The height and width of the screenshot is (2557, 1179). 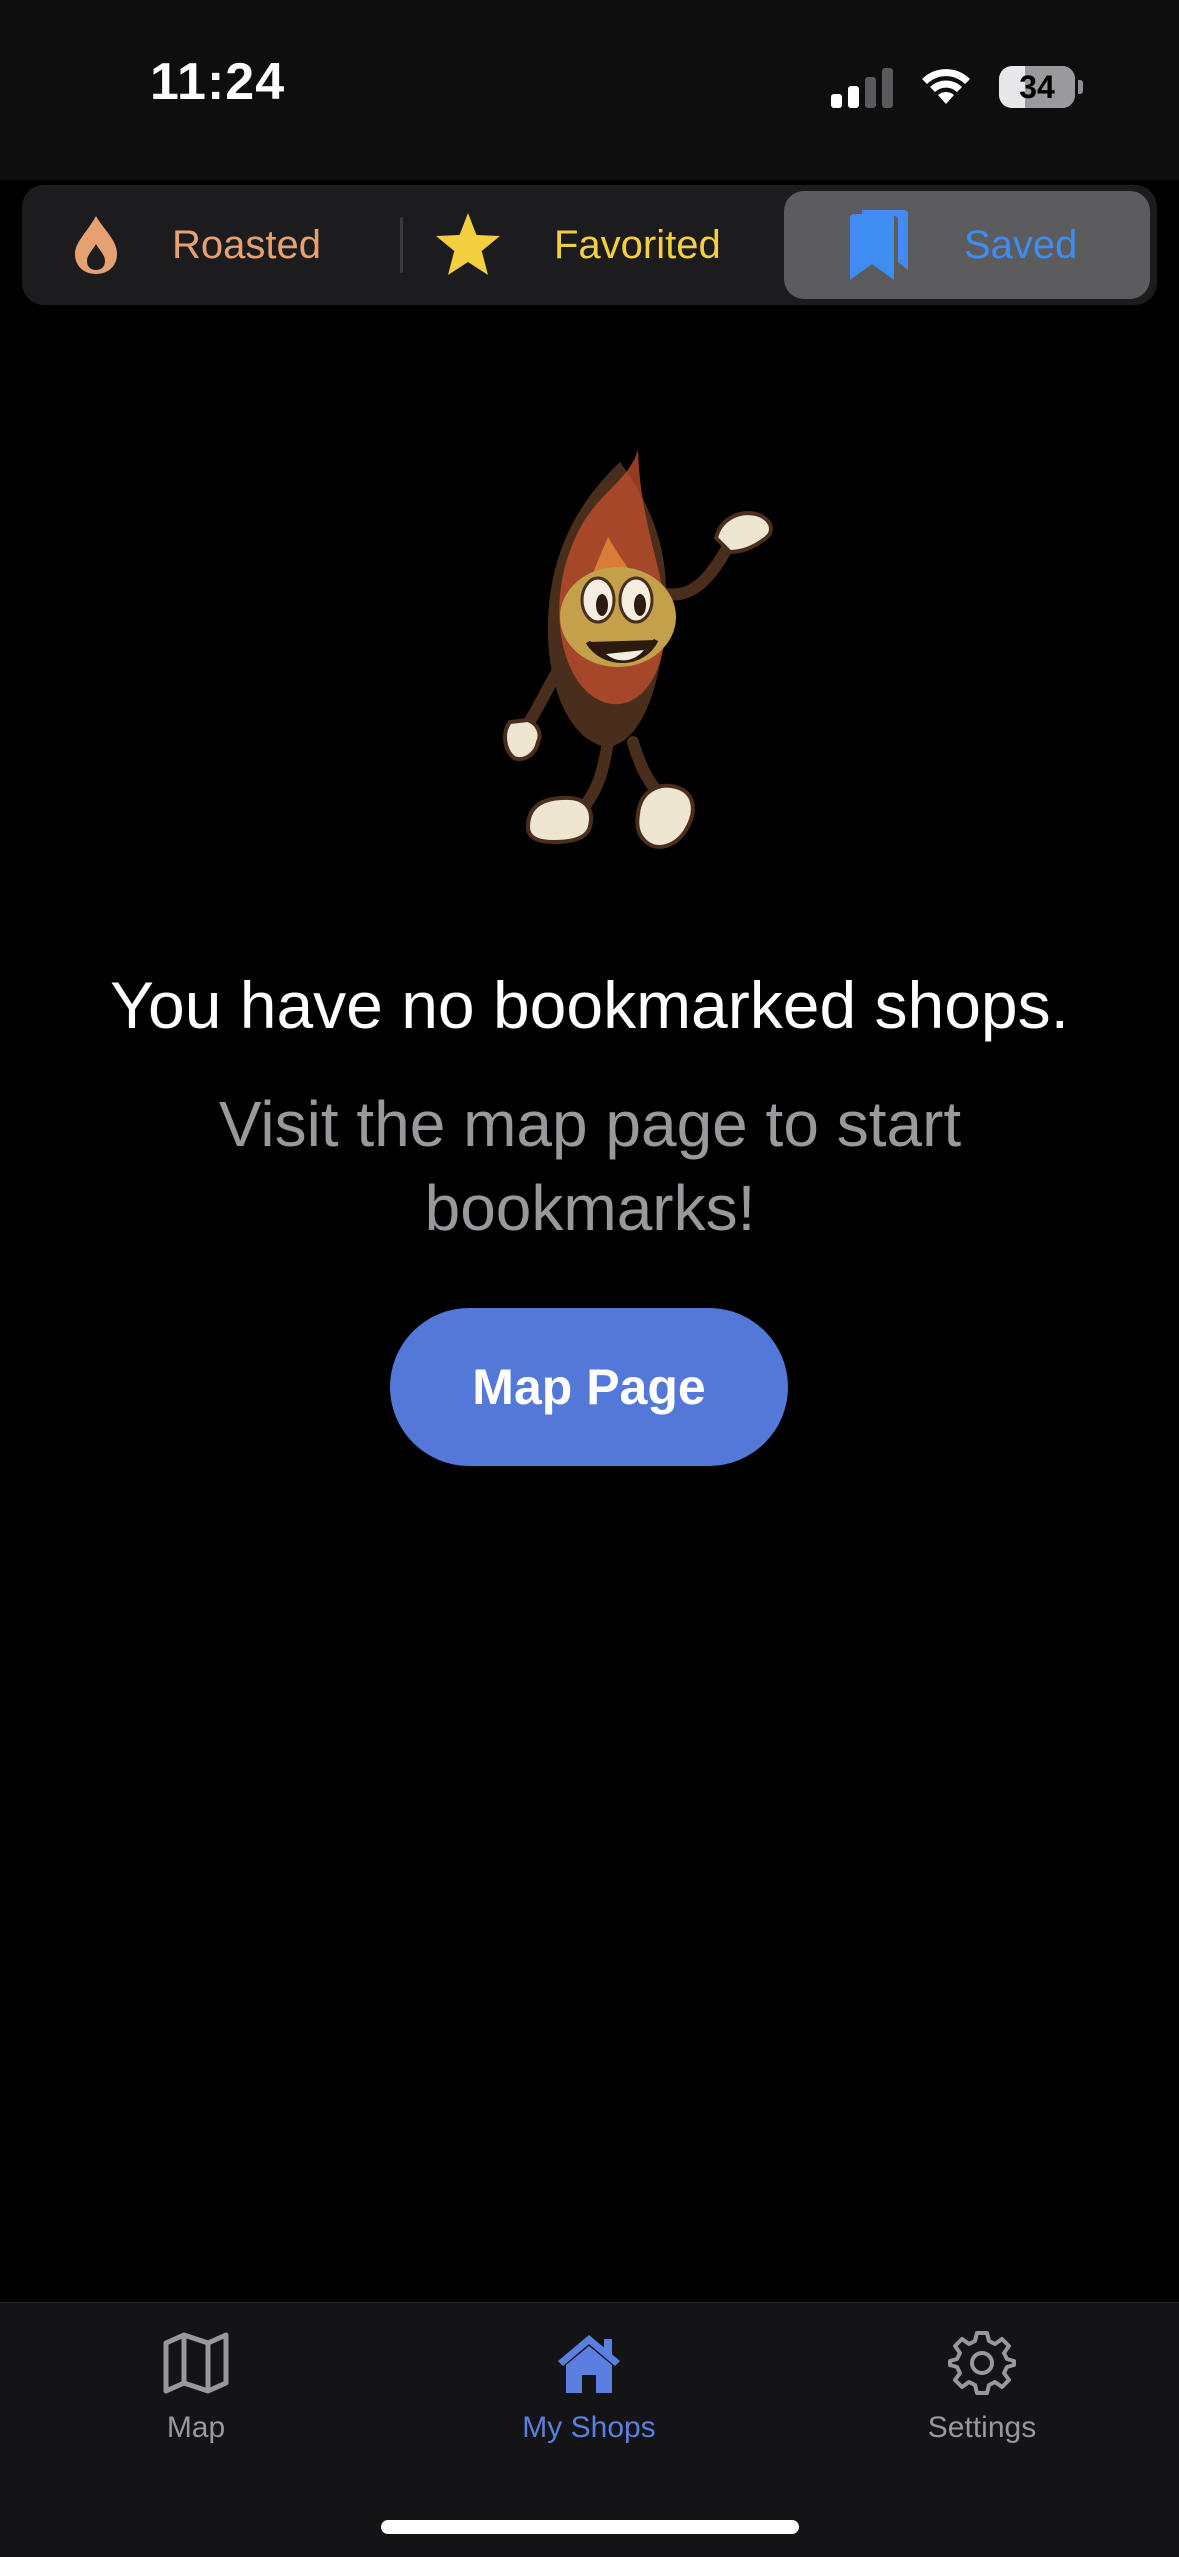 I want to click on tab-my-shops-label: My Shops, so click(x=589, y=2427).